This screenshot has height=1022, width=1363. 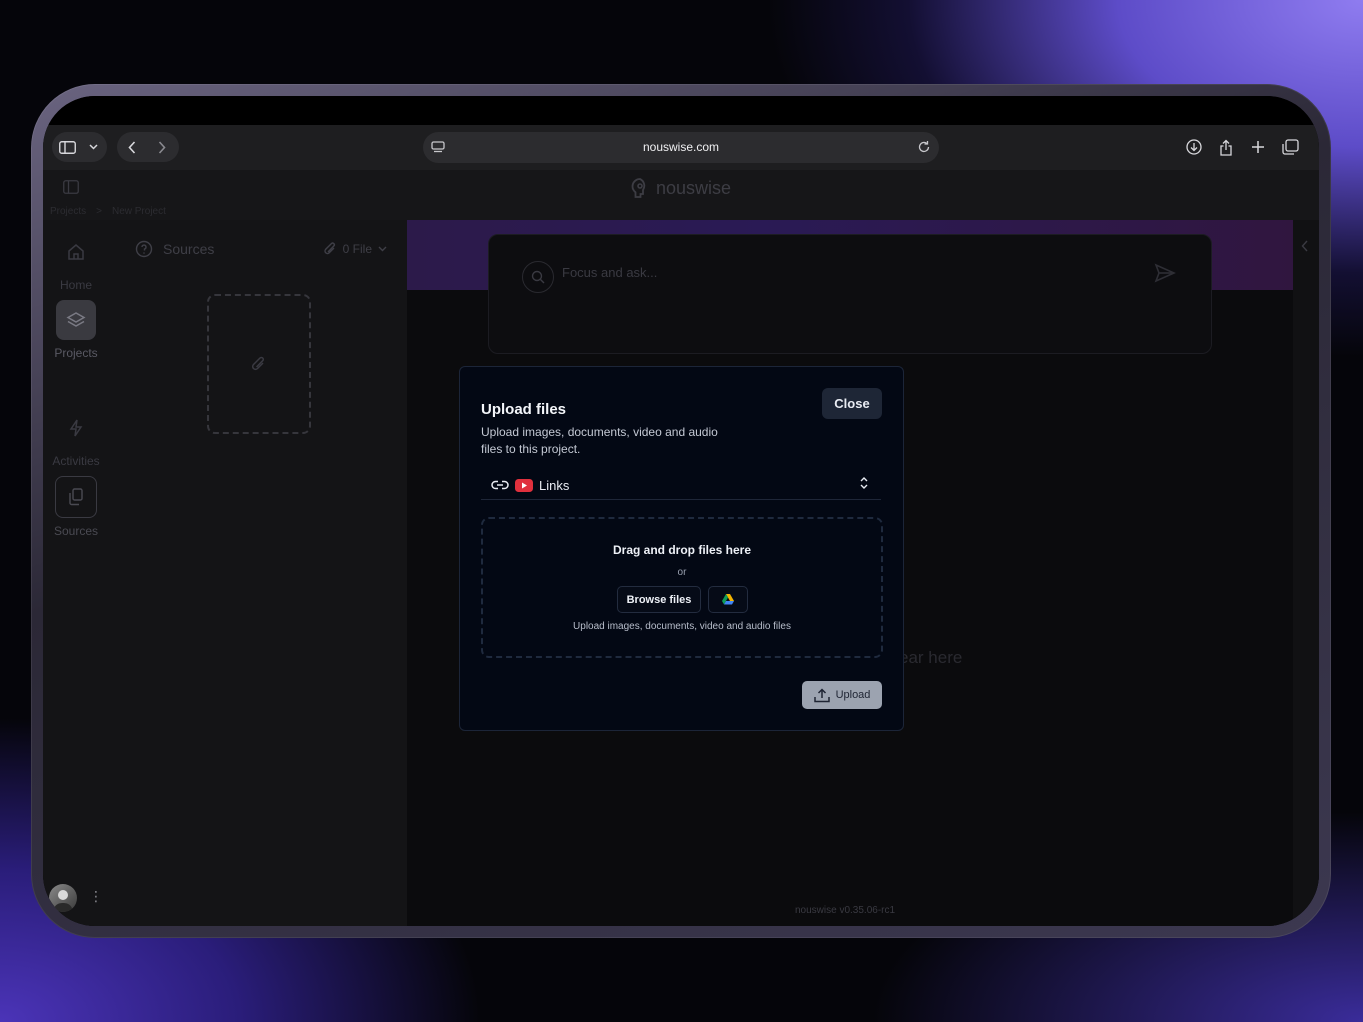 I want to click on breadcrumb-current: New Project, so click(x=138, y=211).